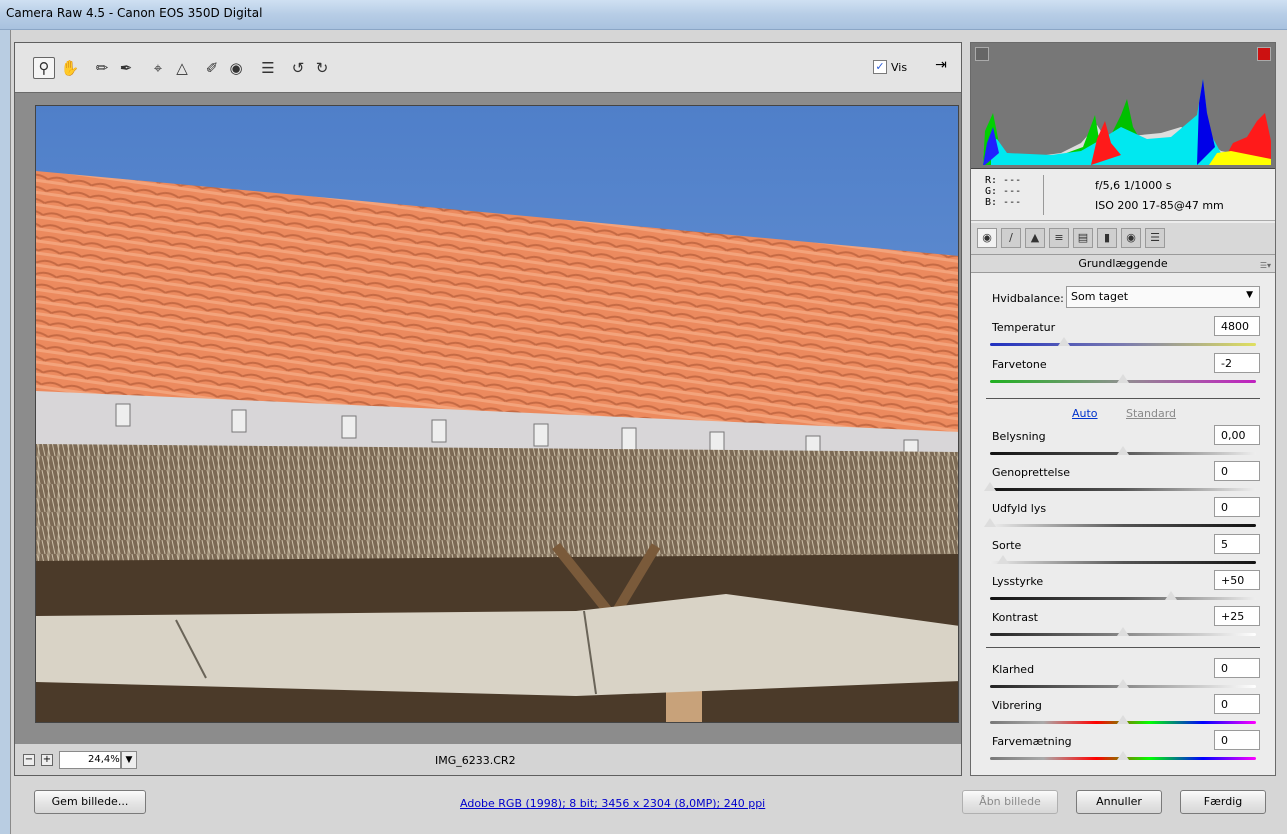  What do you see at coordinates (1100, 296) in the screenshot?
I see `white-balance-value: Som taget` at bounding box center [1100, 296].